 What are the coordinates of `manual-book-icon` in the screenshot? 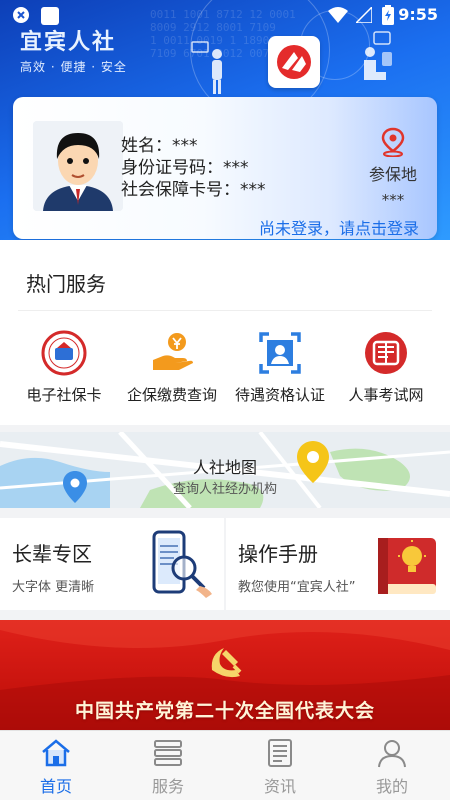 It's located at (407, 566).